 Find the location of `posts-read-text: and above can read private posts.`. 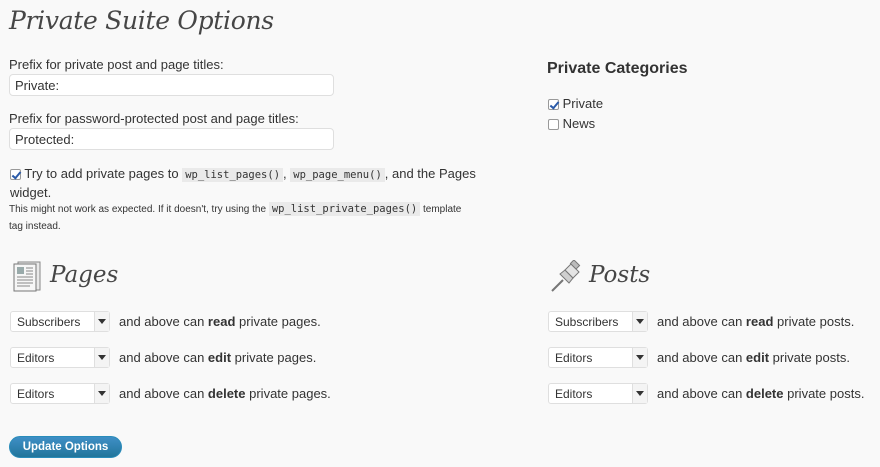

posts-read-text: and above can read private posts. is located at coordinates (755, 321).